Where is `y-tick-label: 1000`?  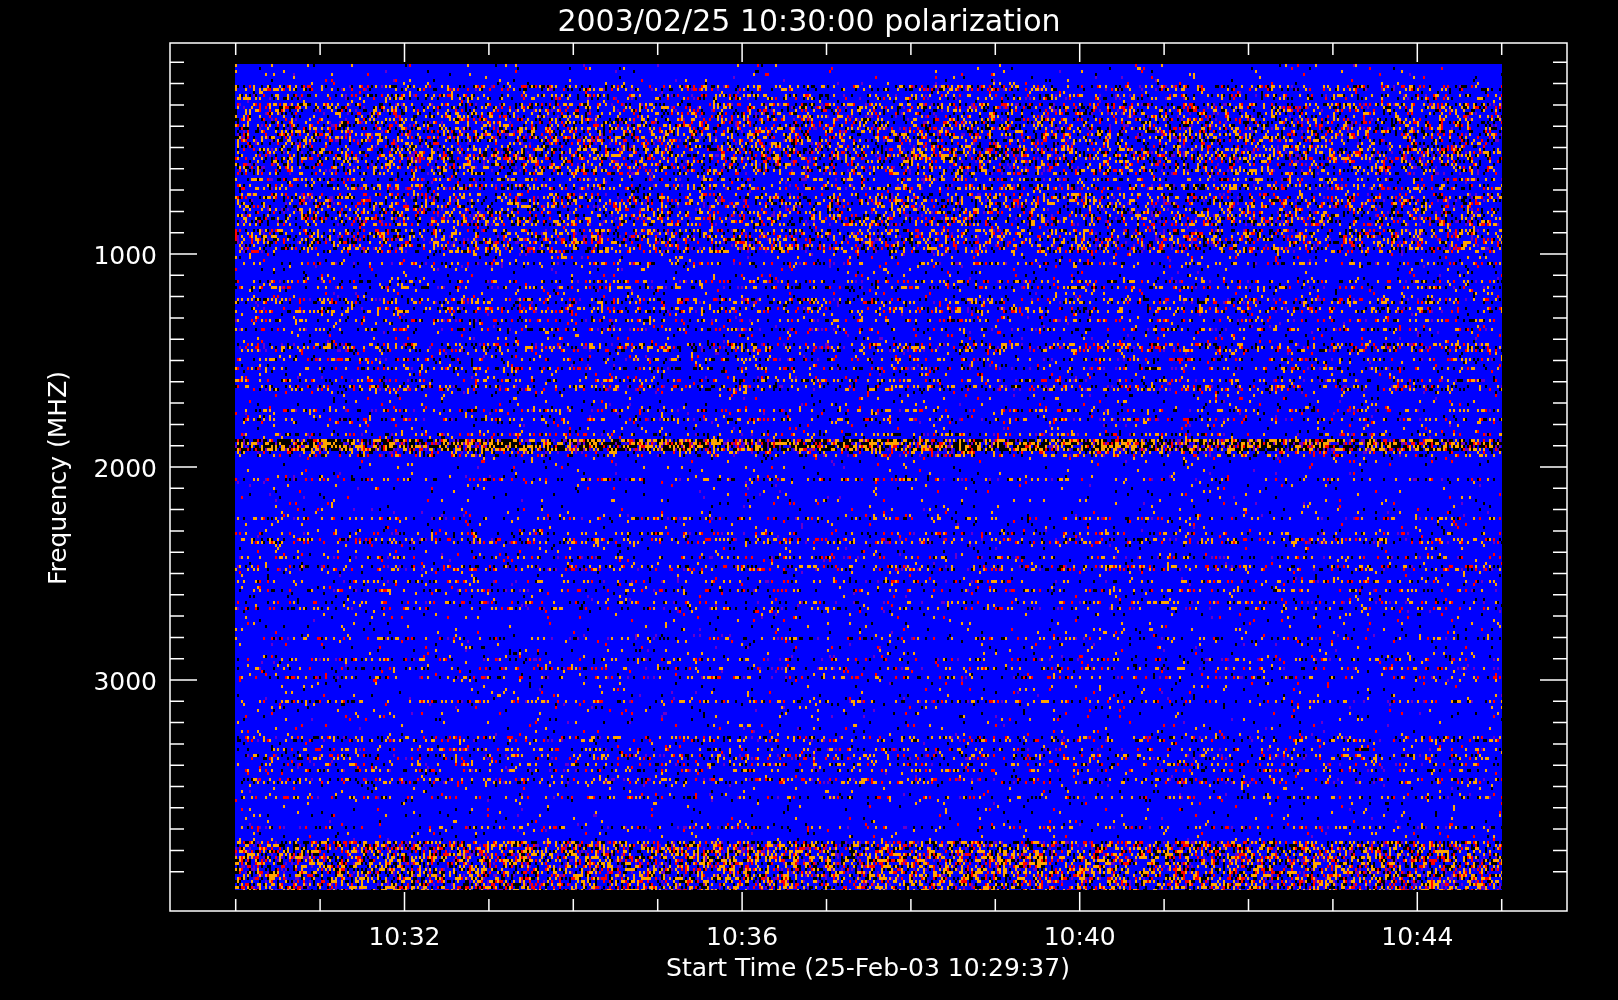
y-tick-label: 1000 is located at coordinates (125, 255).